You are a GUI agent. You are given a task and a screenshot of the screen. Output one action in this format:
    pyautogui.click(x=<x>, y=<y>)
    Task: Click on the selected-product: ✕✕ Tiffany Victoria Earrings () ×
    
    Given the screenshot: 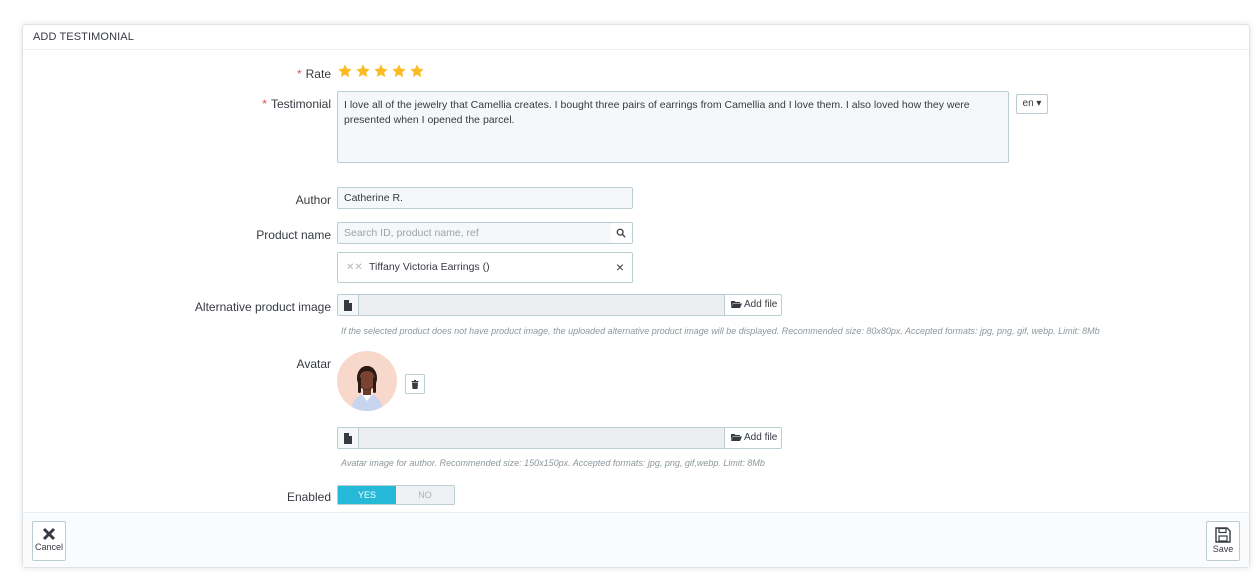 What is the action you would take?
    pyautogui.click(x=485, y=267)
    